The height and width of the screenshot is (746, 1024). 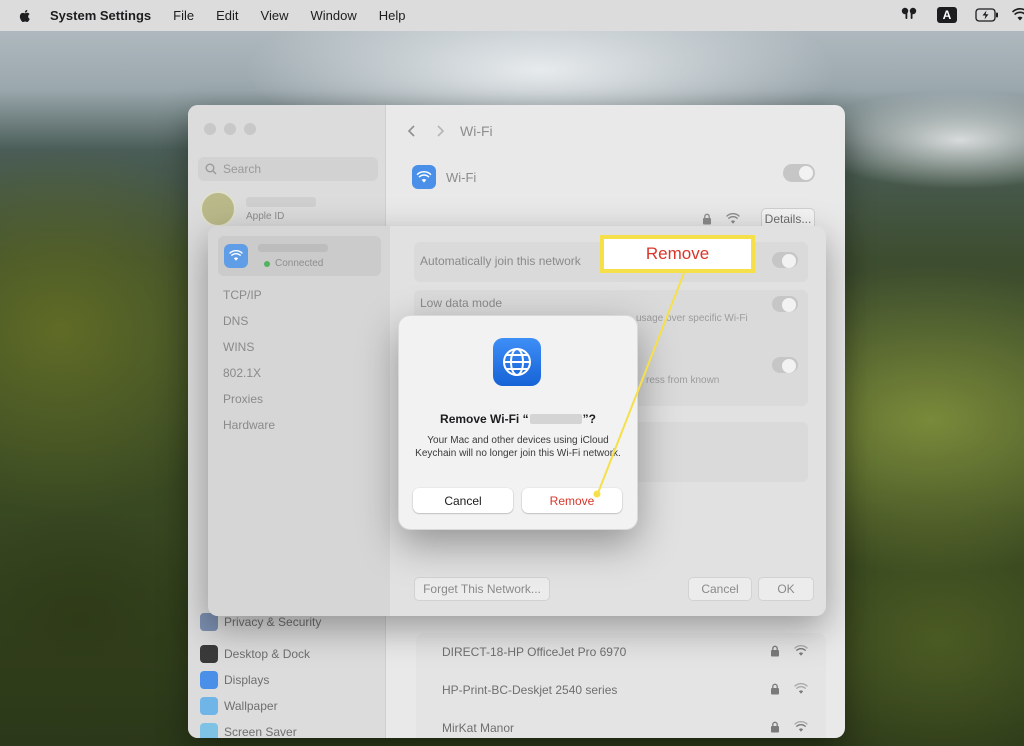 What do you see at coordinates (249, 399) in the screenshot?
I see `tab-proxies: Proxies` at bounding box center [249, 399].